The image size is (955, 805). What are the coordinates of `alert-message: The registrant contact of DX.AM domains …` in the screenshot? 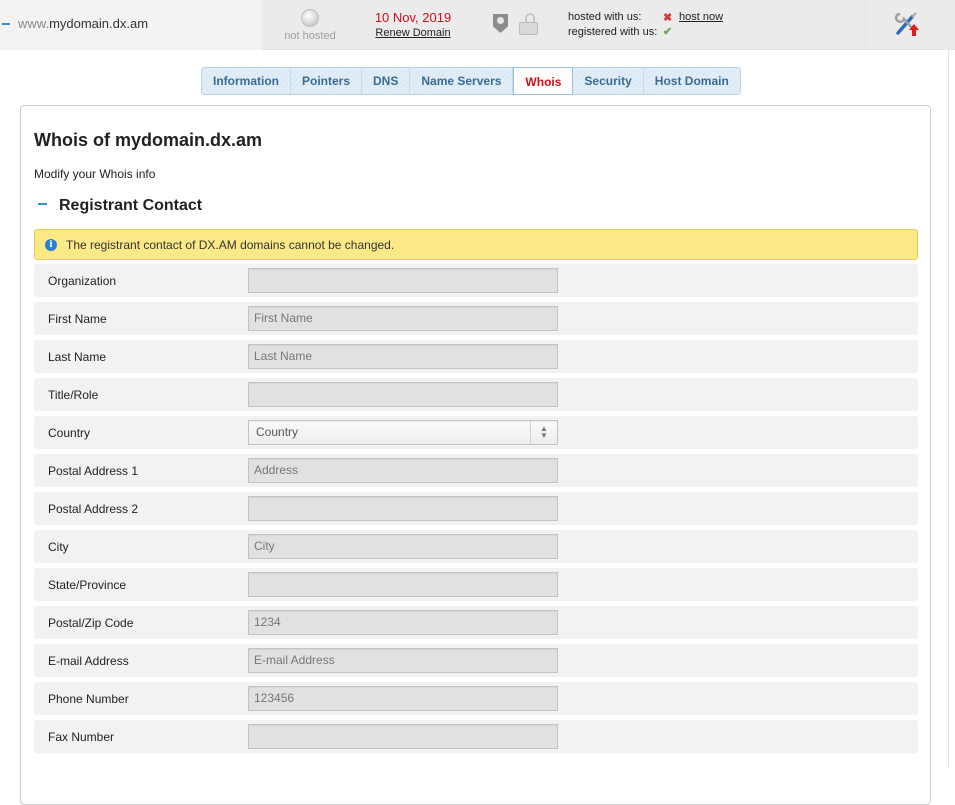 It's located at (230, 245).